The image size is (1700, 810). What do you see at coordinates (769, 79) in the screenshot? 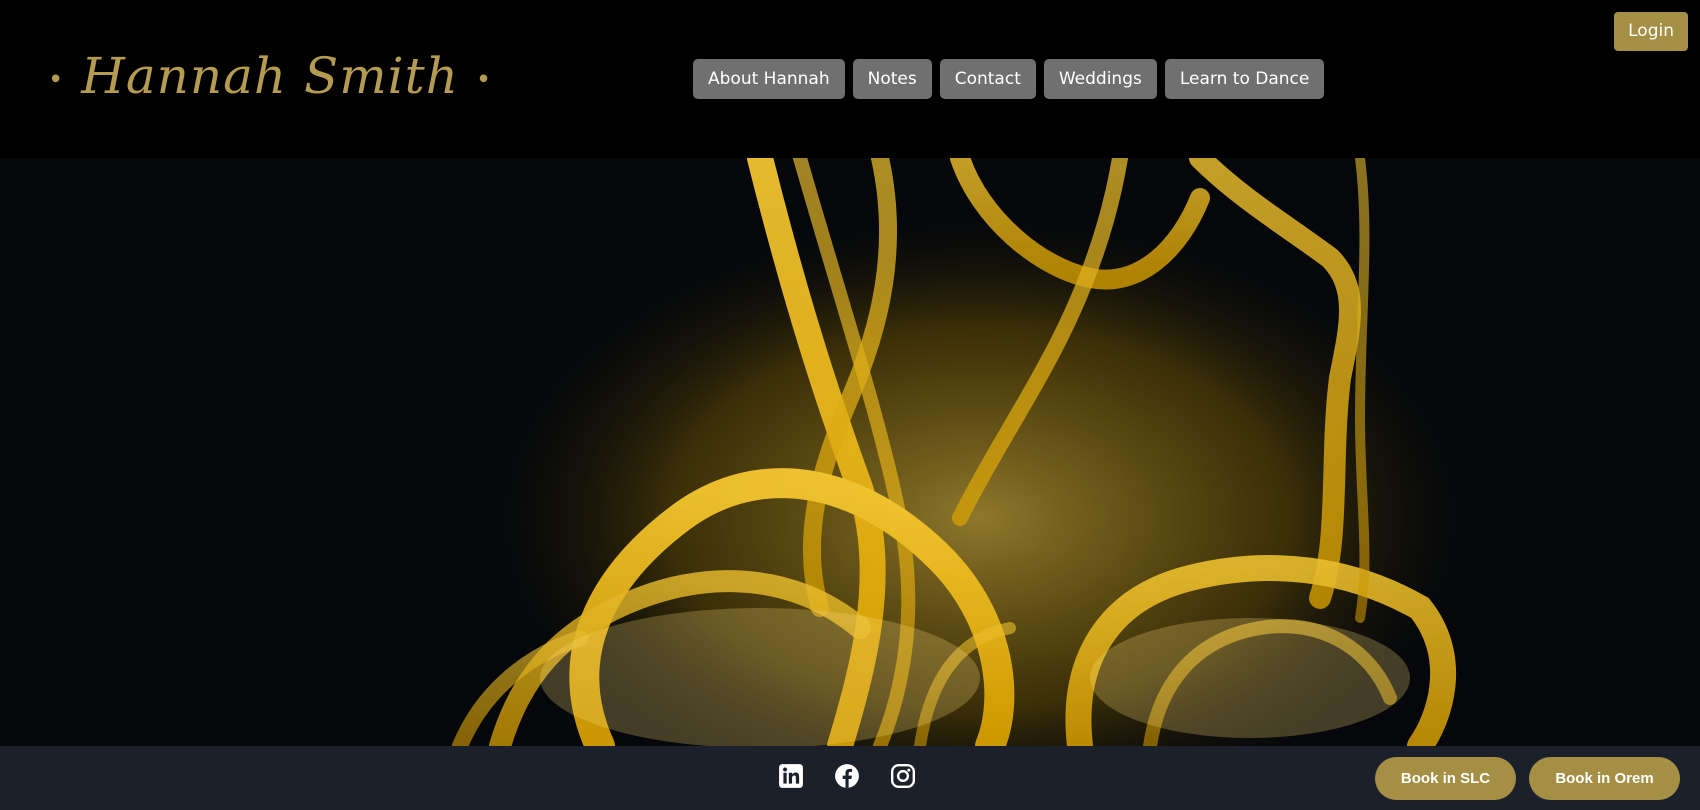
I see `nav-about-hannah: About Hannah` at bounding box center [769, 79].